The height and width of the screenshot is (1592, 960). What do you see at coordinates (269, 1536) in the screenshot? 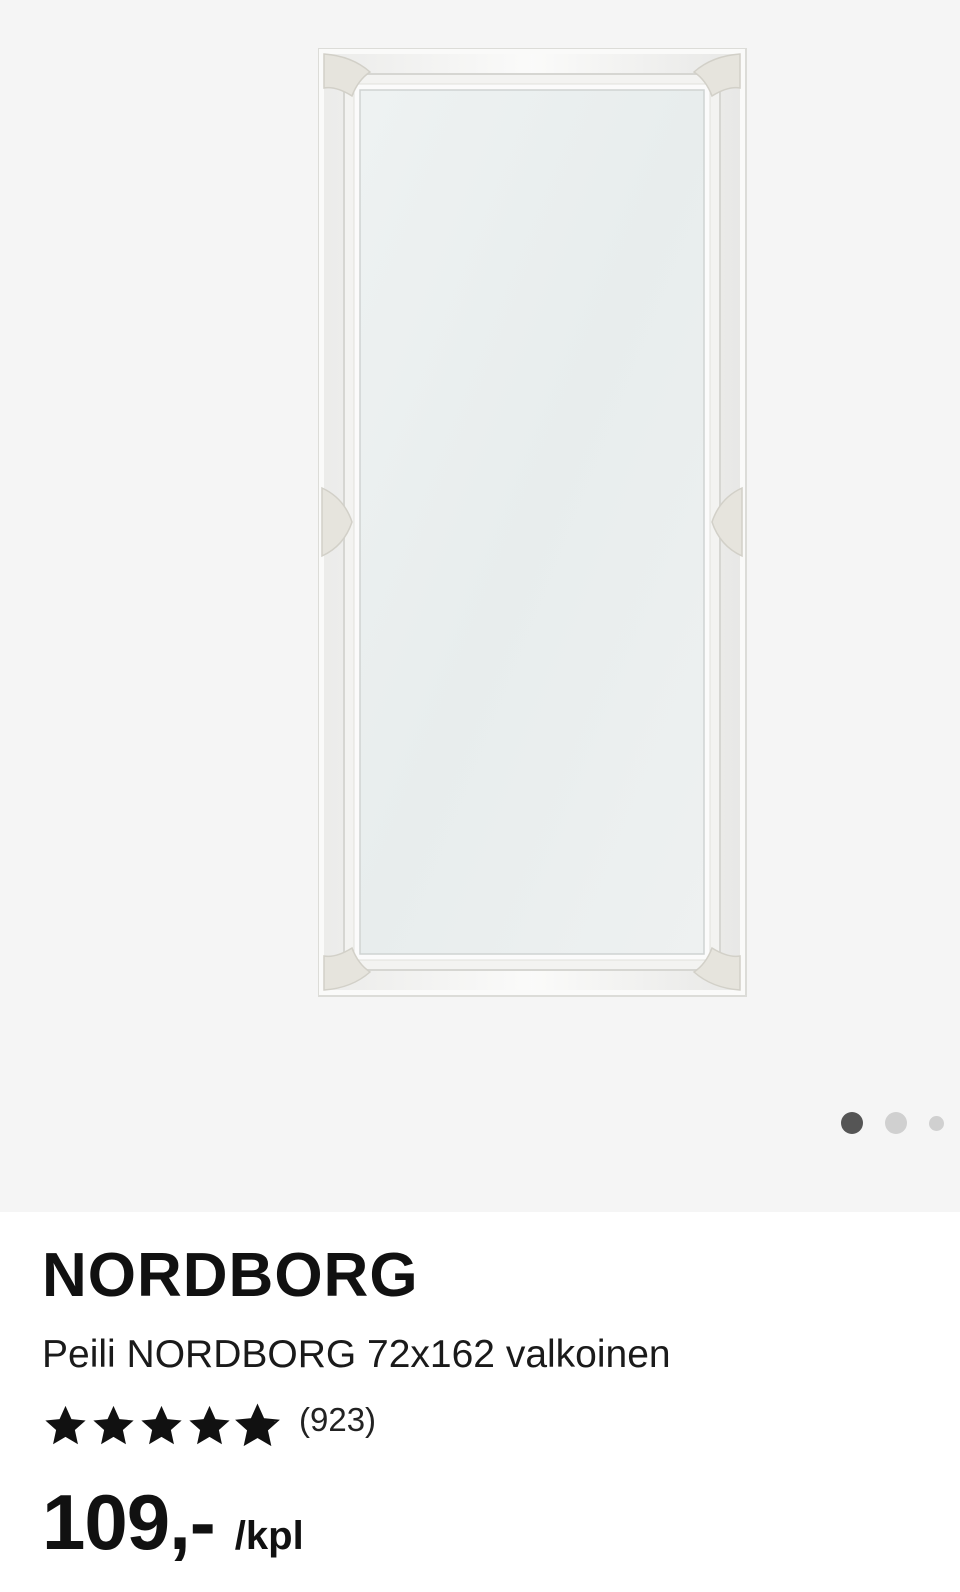
I see `price-unit: /kpl` at bounding box center [269, 1536].